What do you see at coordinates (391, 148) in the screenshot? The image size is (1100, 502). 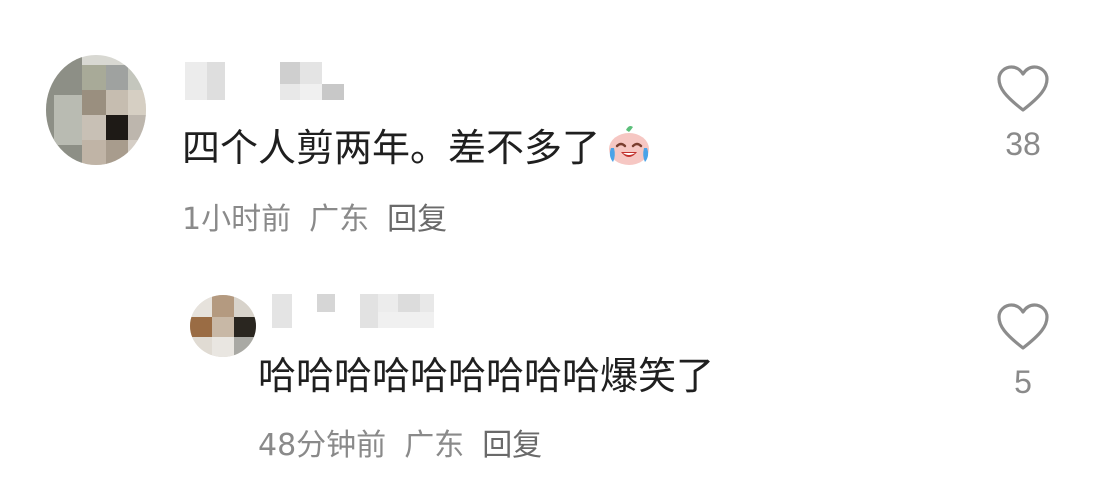 I see `comment-body: 四个人剪两年。差不多了` at bounding box center [391, 148].